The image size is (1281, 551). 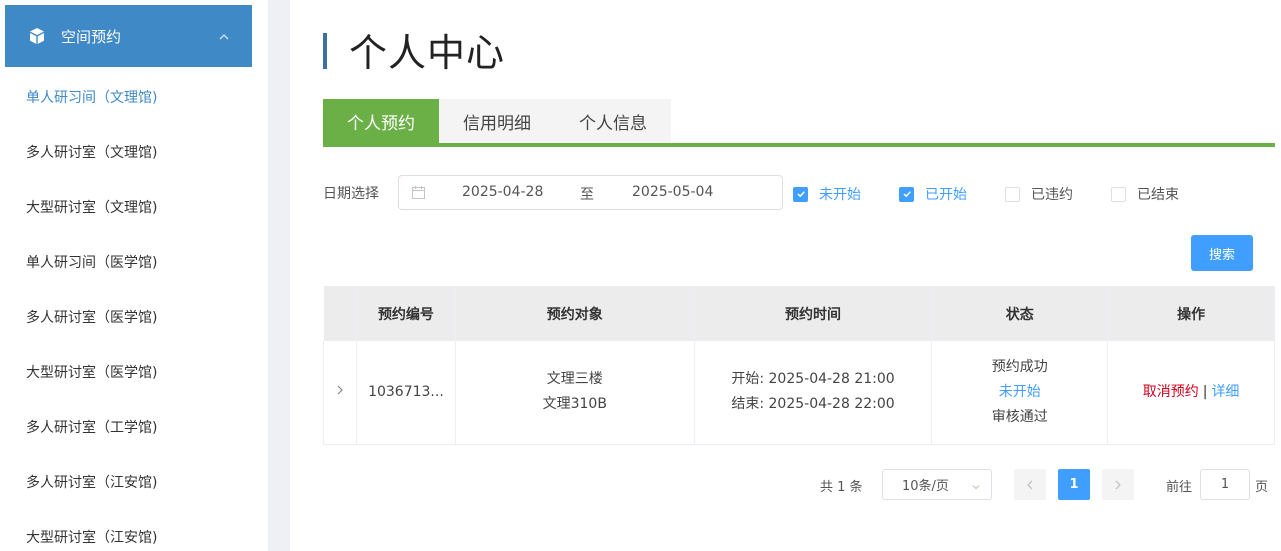 I want to click on time-end: 结束: 2025-04-28 22:00, so click(x=813, y=404).